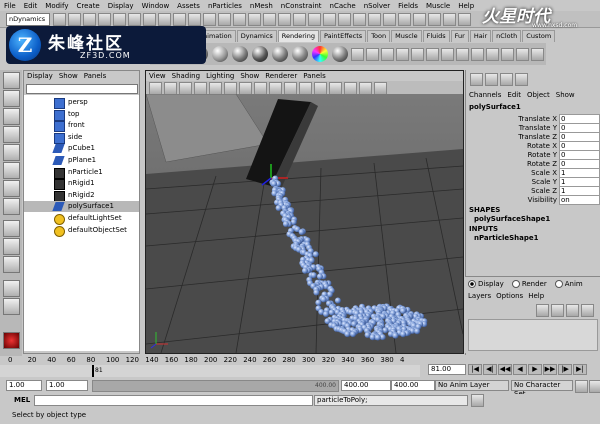 This screenshot has height=424, width=600. I want to click on outliner-menu-panels: Panels, so click(95, 76).